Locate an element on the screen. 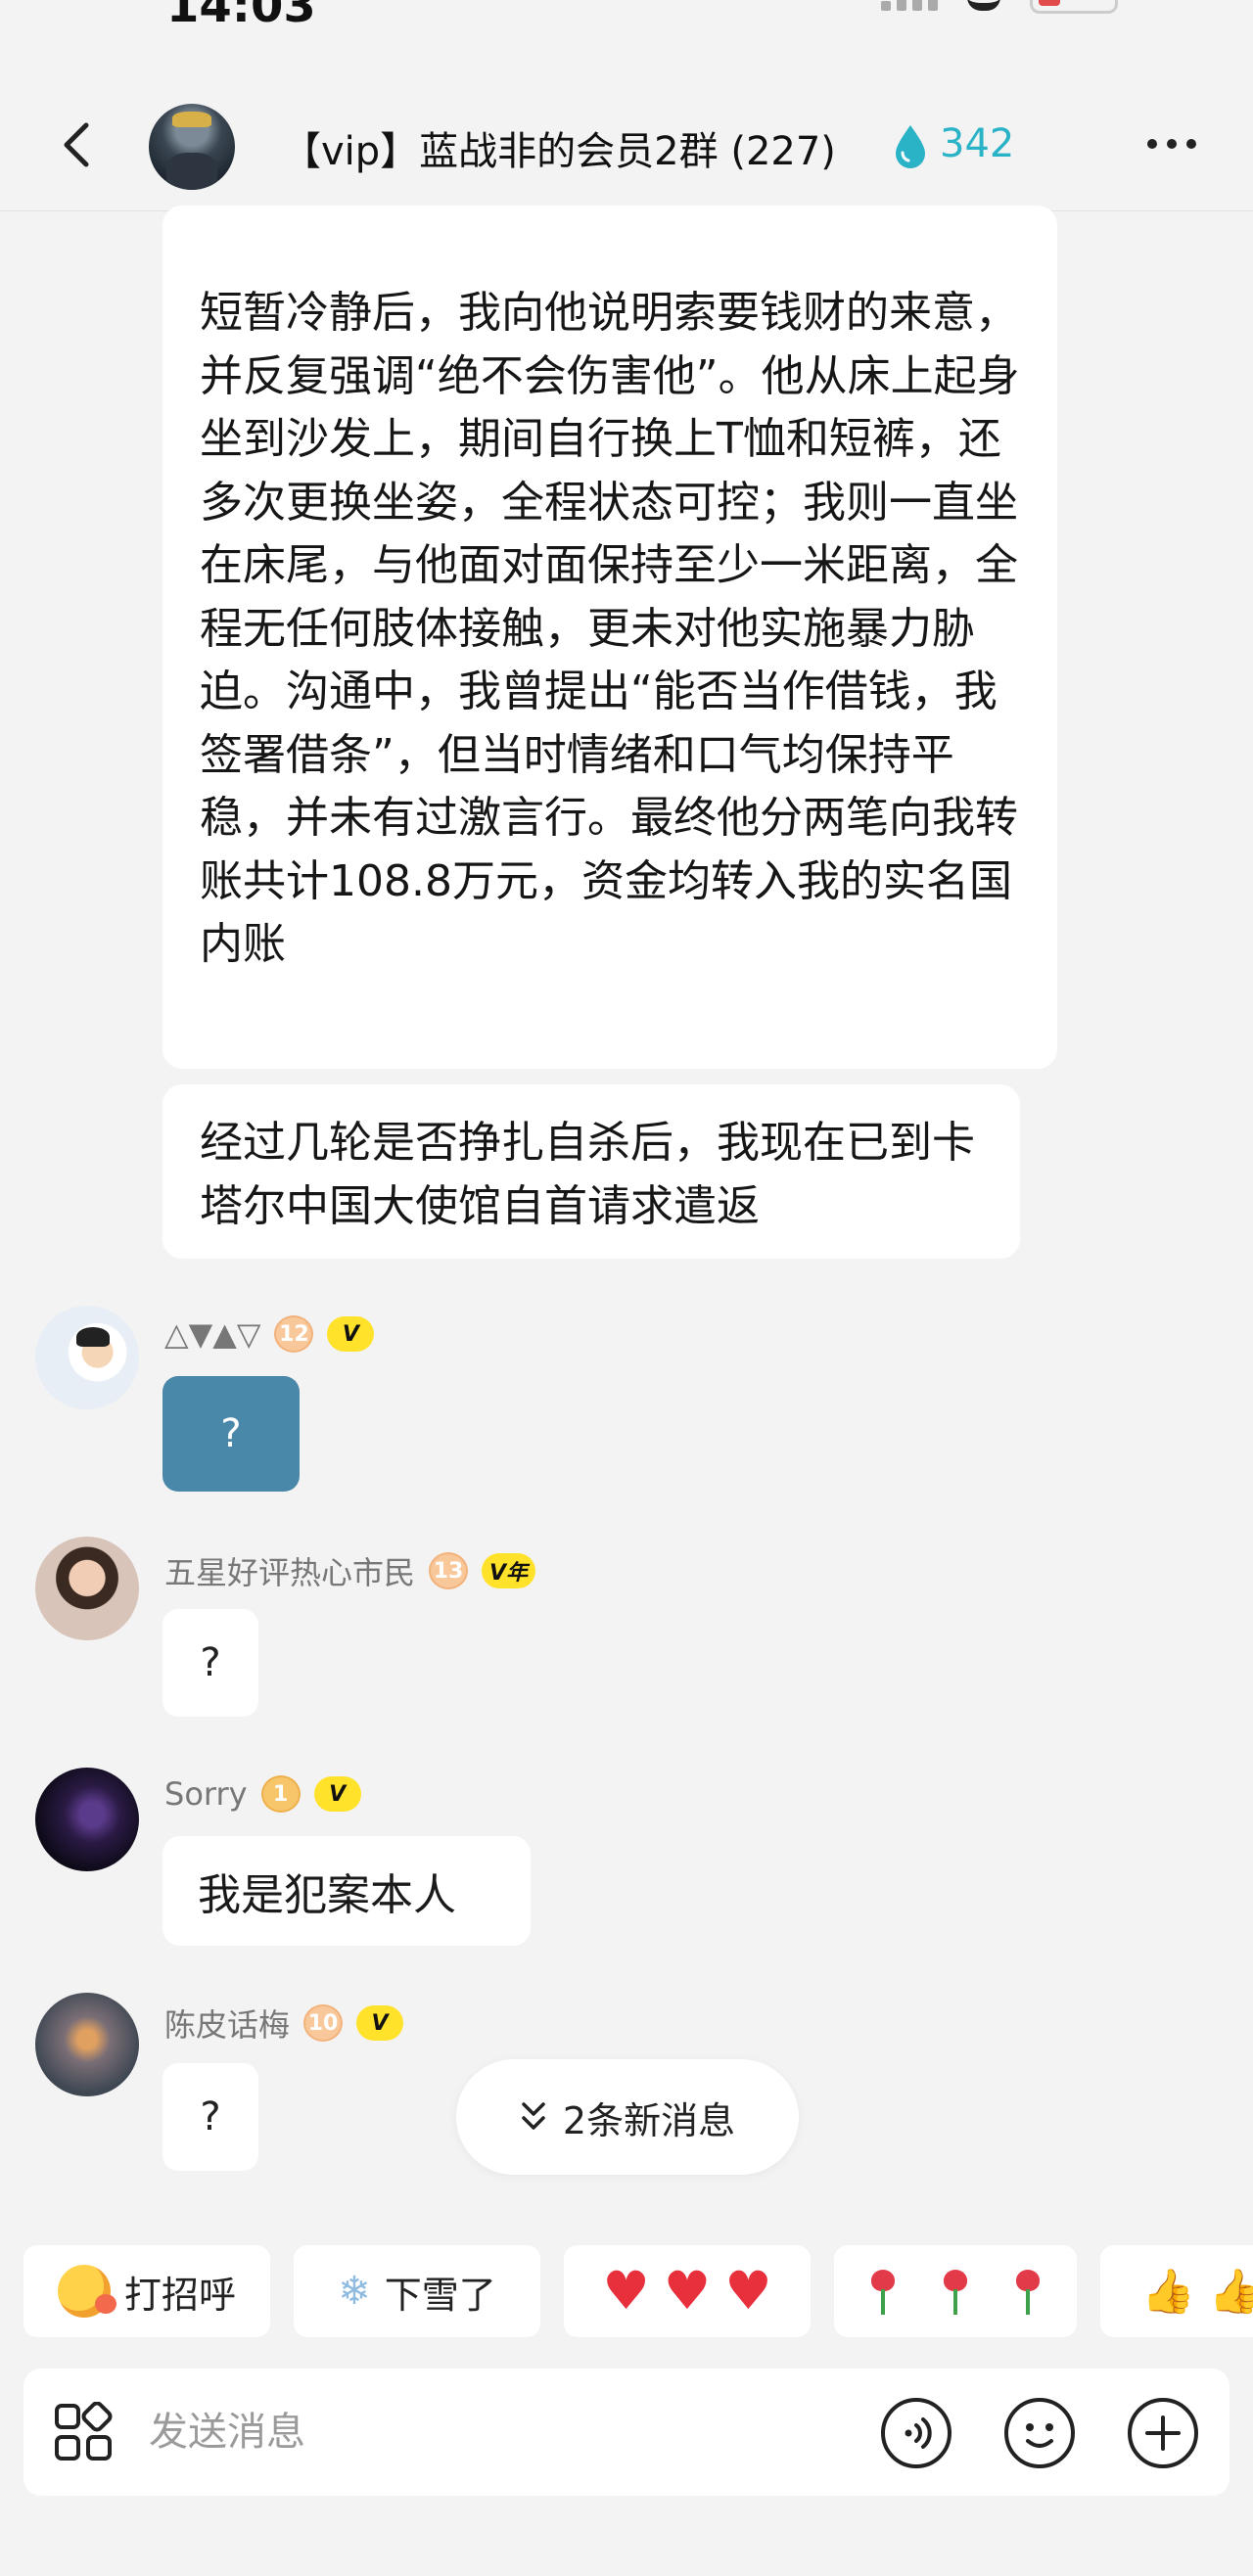 Image resolution: width=1253 pixels, height=2576 pixels. wave-emoji-icon is located at coordinates (86, 2291).